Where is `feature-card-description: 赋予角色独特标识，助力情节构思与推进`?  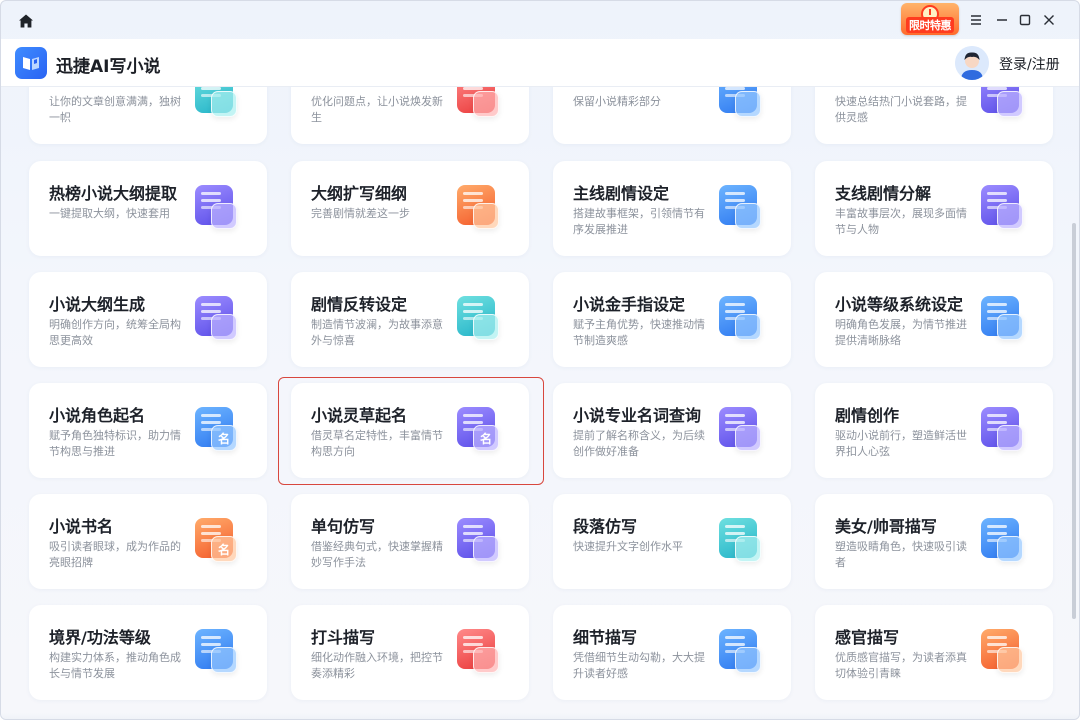 feature-card-description: 赋予角色独特标识，助力情节构思与推进 is located at coordinates (115, 443).